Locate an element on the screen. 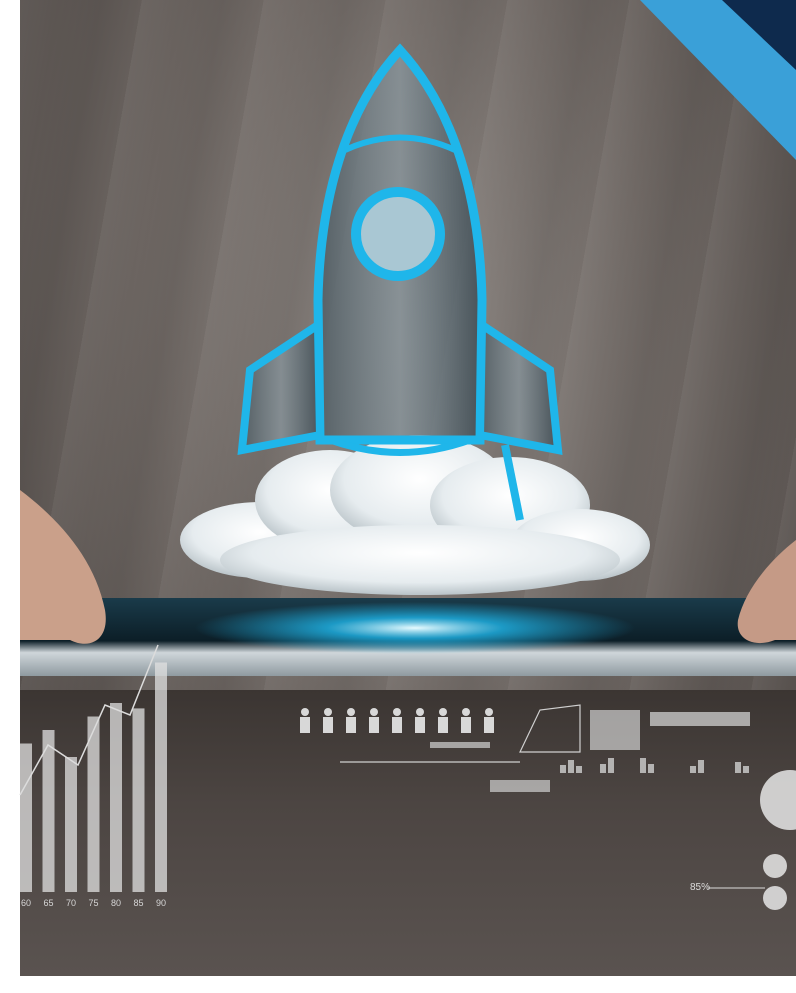 The image size is (796, 993). chart-tick-label: 60 is located at coordinates (26, 903).